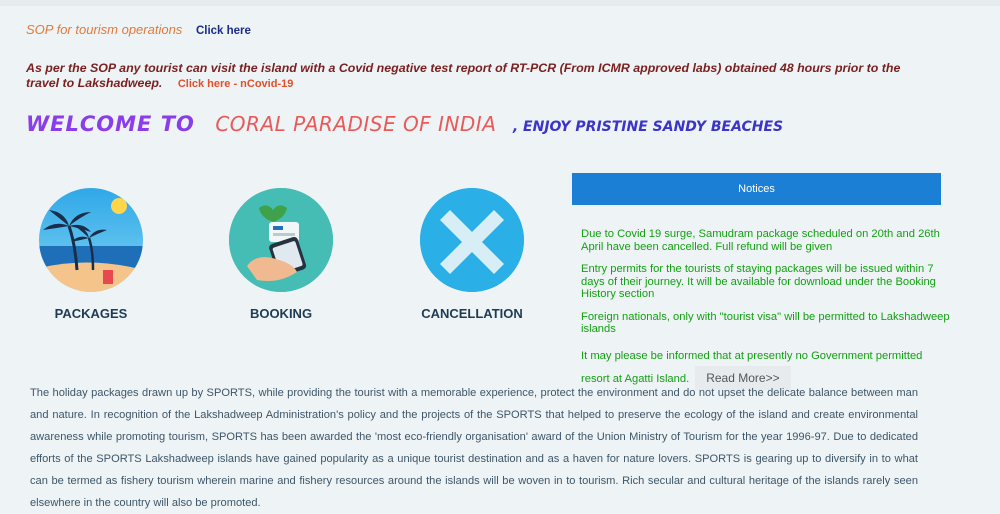 This screenshot has width=1000, height=514. I want to click on packages-button: PACKAGES, so click(91, 254).